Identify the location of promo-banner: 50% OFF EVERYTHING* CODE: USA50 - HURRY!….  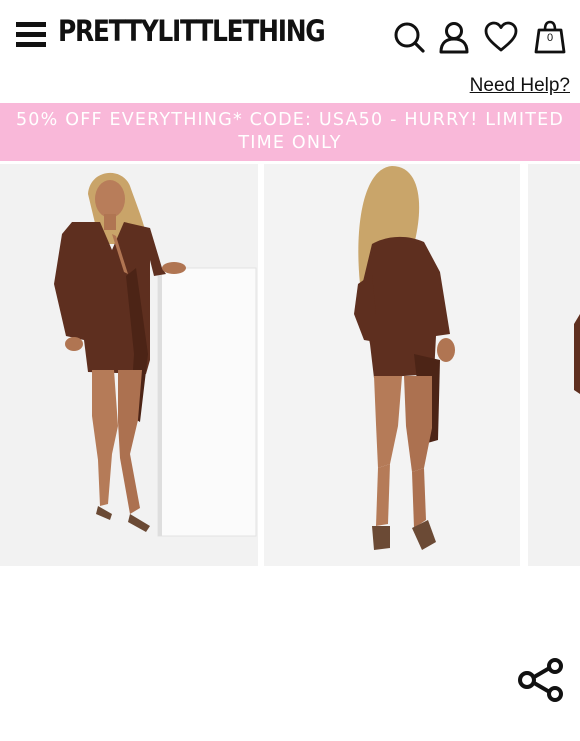
(290, 132).